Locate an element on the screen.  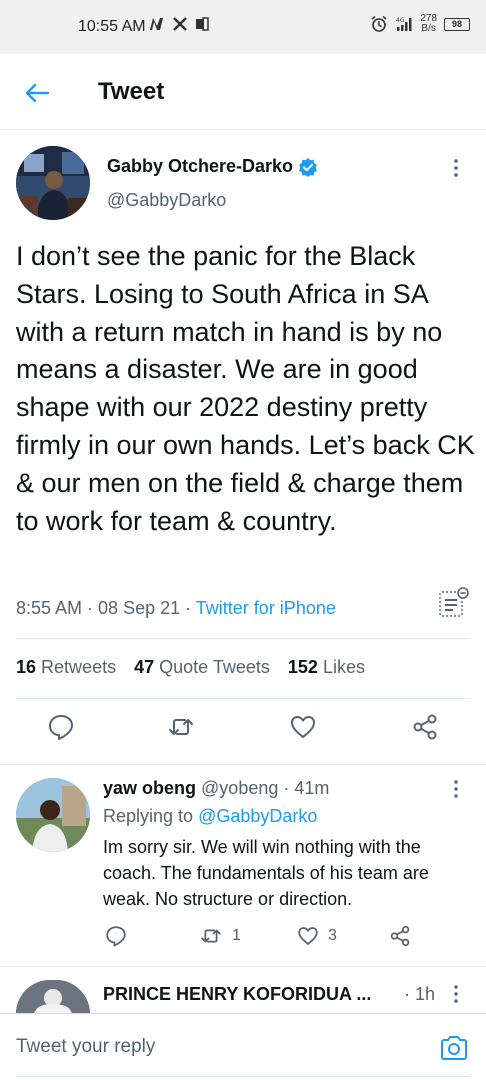
reply-reply-button is located at coordinates (116, 936).